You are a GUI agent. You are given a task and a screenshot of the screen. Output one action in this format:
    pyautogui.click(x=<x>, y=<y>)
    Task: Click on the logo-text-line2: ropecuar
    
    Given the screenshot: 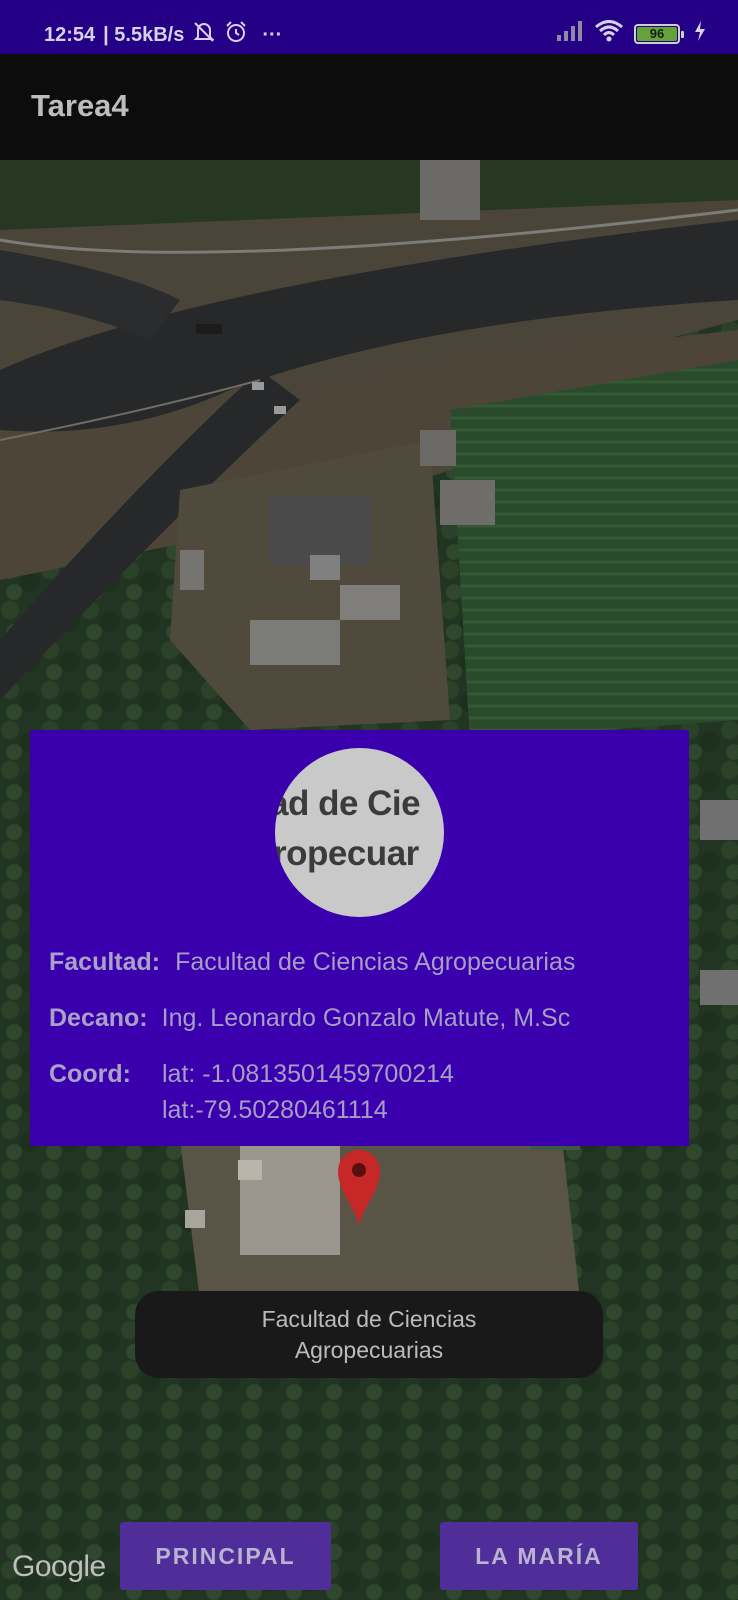 What is the action you would take?
    pyautogui.click(x=347, y=853)
    